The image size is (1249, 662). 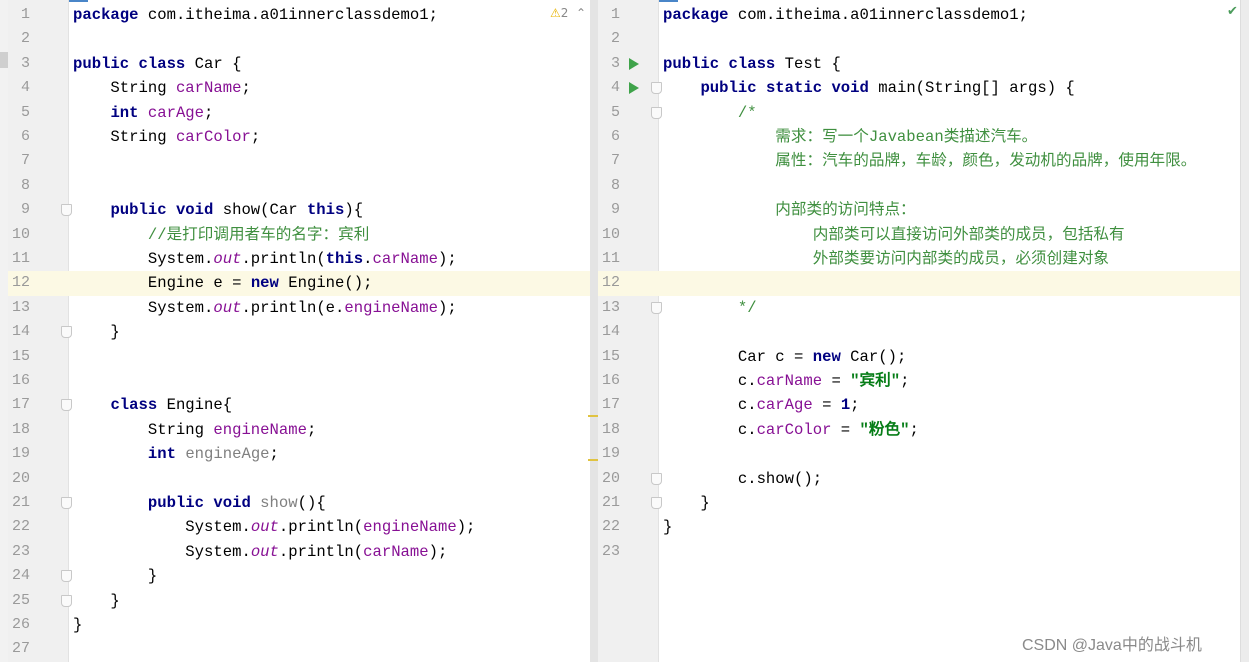 What do you see at coordinates (836, 381) in the screenshot?
I see `code-token: =` at bounding box center [836, 381].